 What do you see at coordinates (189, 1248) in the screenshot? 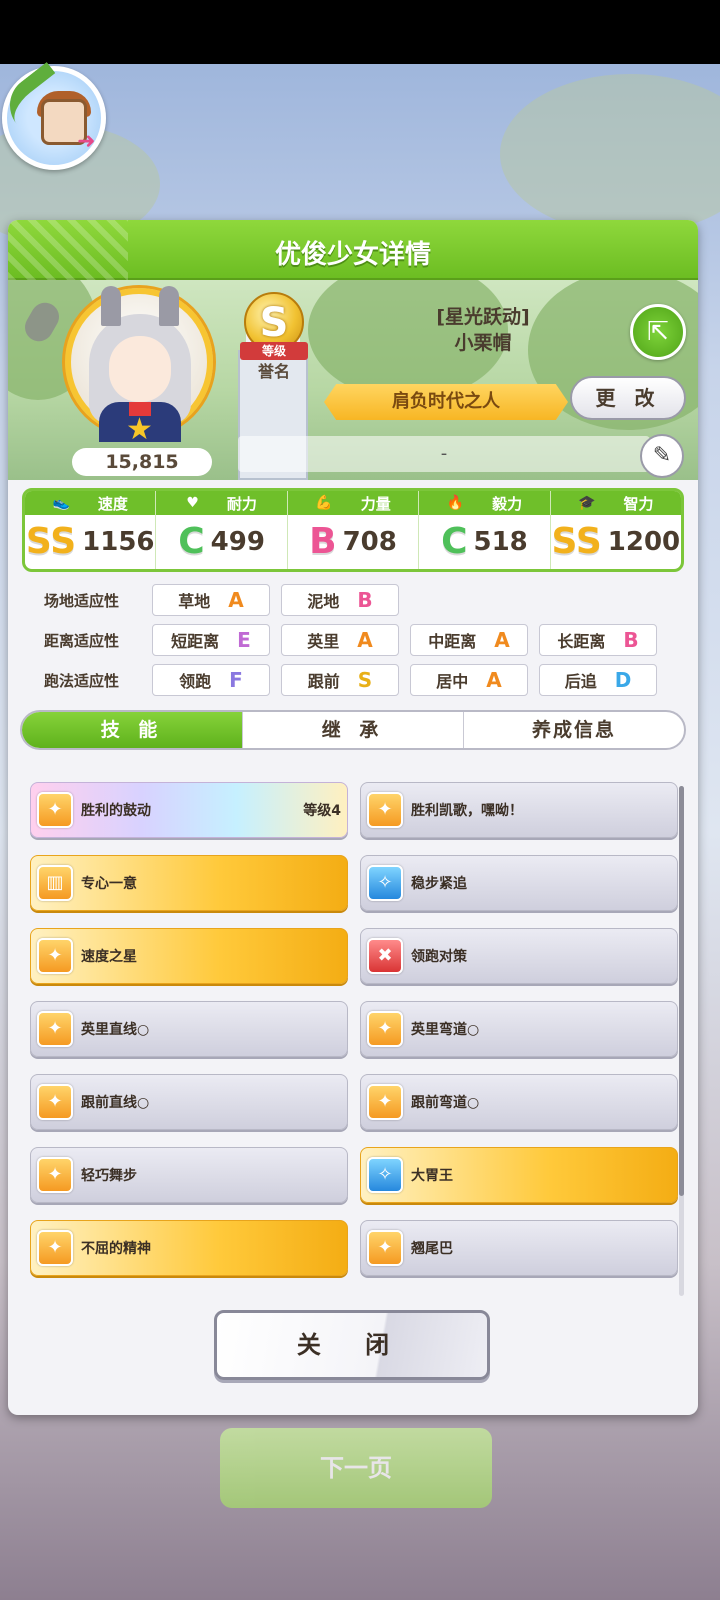
I see `skill-card: ✦ 不屈的精神` at bounding box center [189, 1248].